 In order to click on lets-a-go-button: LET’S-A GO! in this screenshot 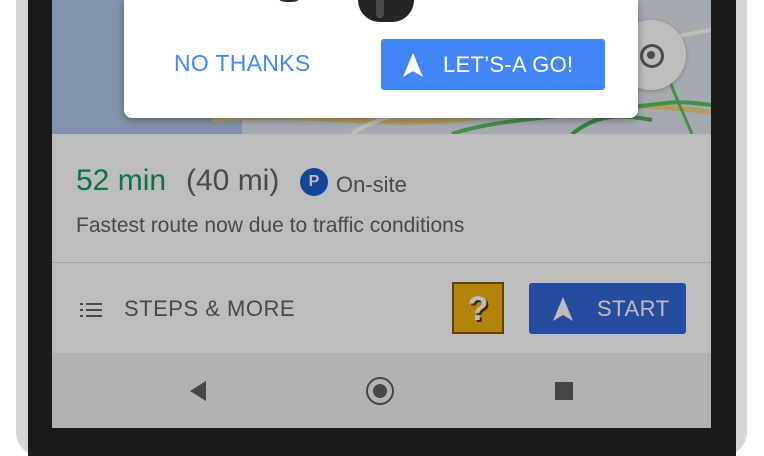, I will do `click(493, 64)`.